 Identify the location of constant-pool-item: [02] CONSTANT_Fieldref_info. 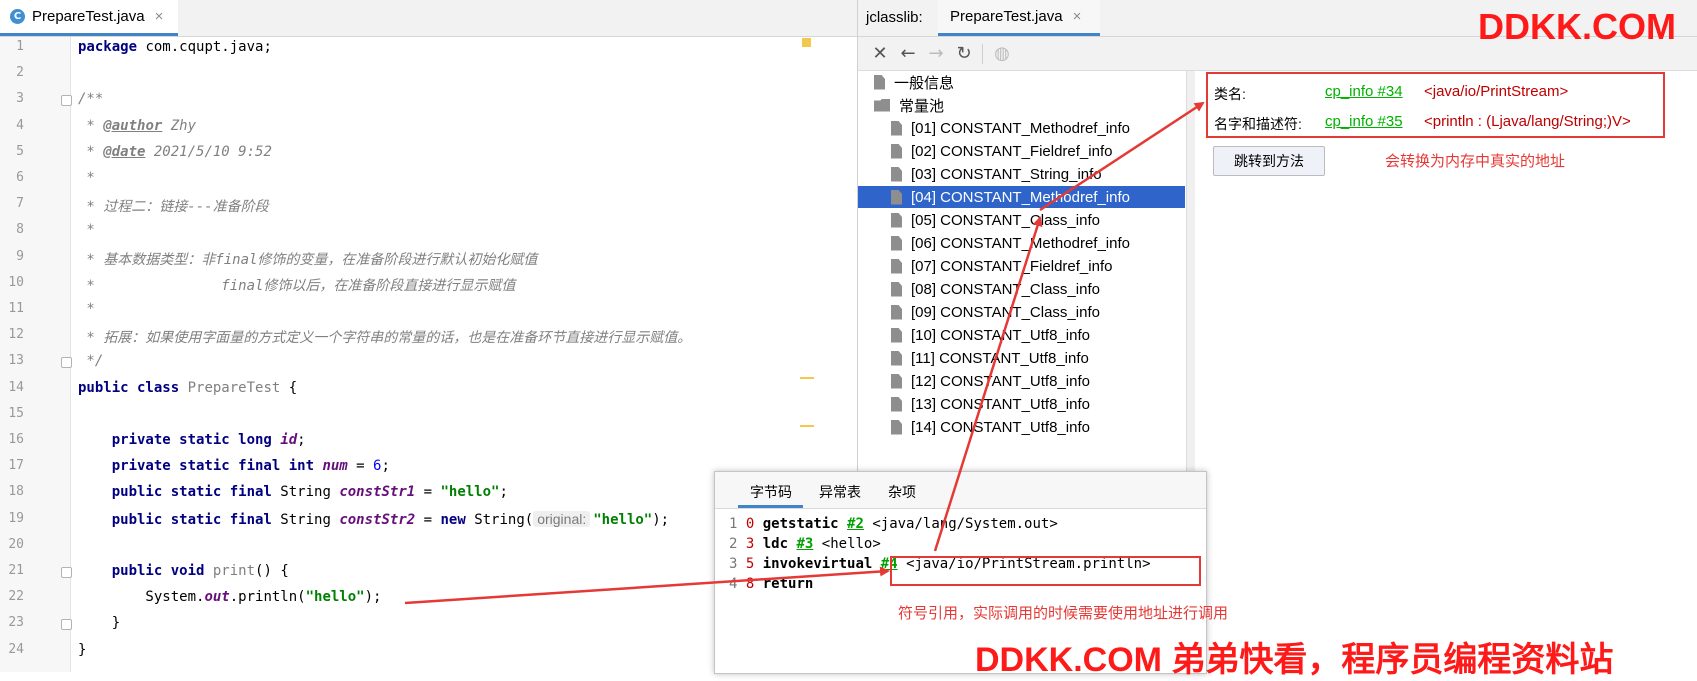
(1001, 151).